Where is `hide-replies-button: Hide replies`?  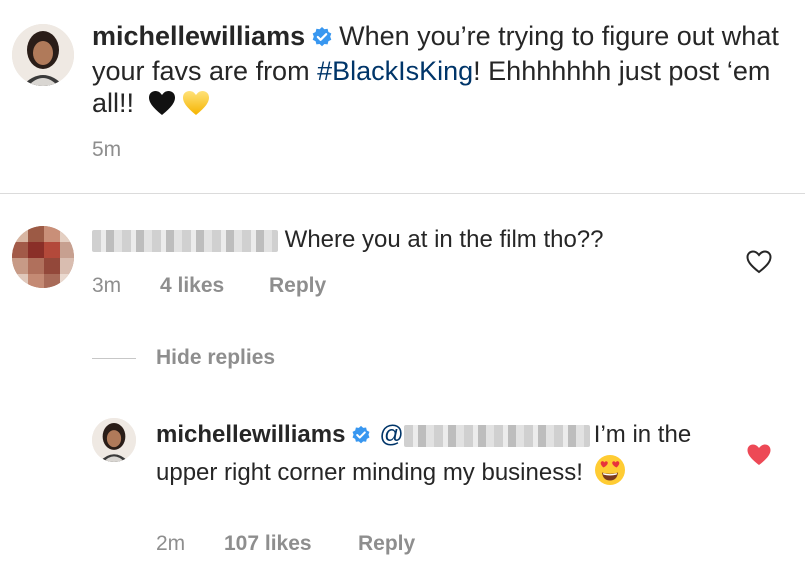
hide-replies-button: Hide replies is located at coordinates (215, 358).